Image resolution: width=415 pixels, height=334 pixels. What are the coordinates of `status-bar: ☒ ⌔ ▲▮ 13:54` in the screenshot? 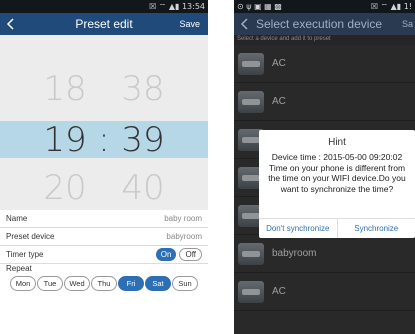 It's located at (104, 6).